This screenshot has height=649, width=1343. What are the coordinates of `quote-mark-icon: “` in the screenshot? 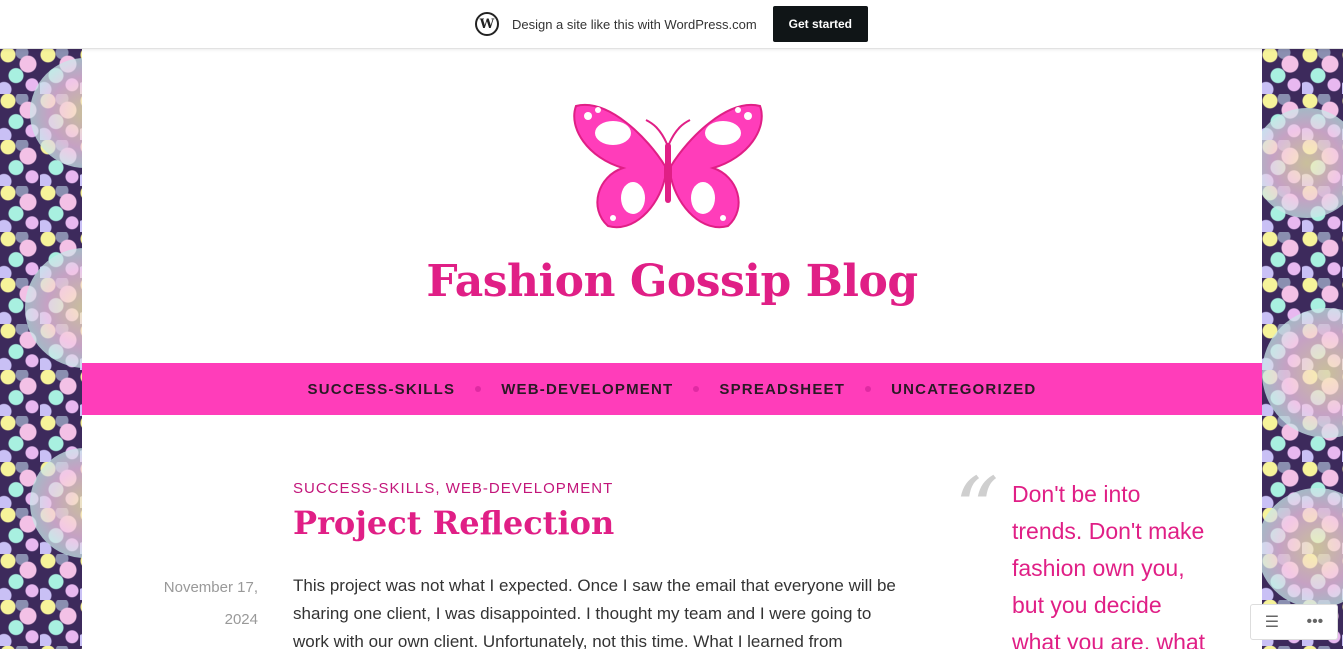 It's located at (976, 509).